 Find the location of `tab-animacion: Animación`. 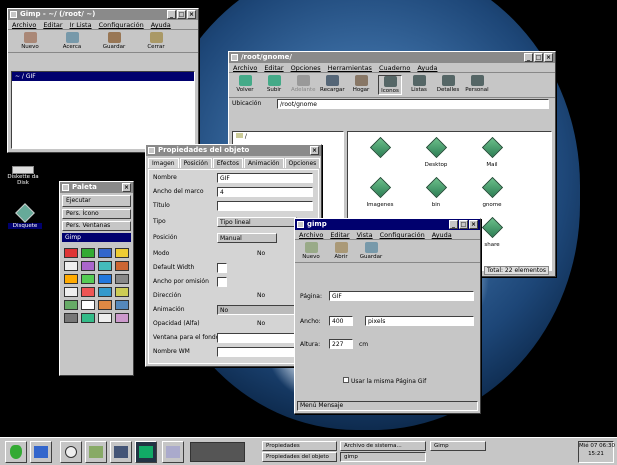

tab-animacion: Animación is located at coordinates (263, 163).